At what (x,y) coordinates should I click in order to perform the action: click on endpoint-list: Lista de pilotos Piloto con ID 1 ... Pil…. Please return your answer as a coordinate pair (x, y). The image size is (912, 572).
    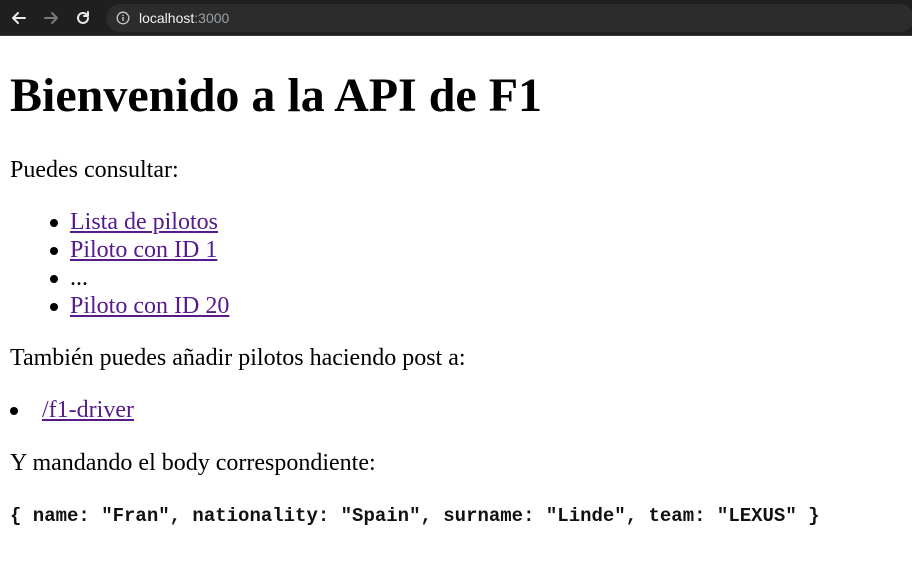
    Looking at the image, I should click on (139, 264).